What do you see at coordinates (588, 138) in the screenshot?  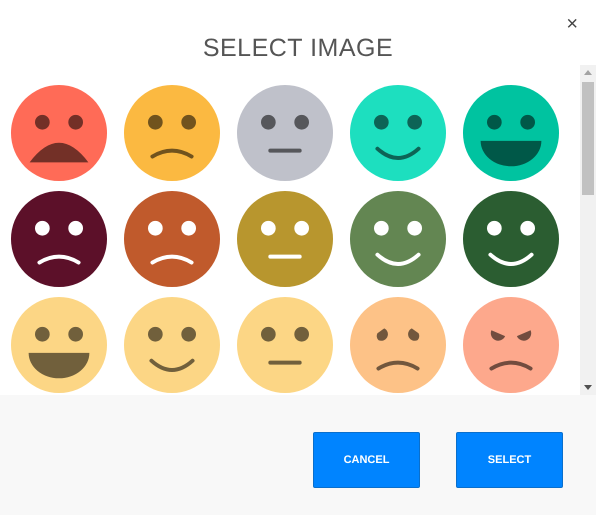 I see `scrollbar-thumb` at bounding box center [588, 138].